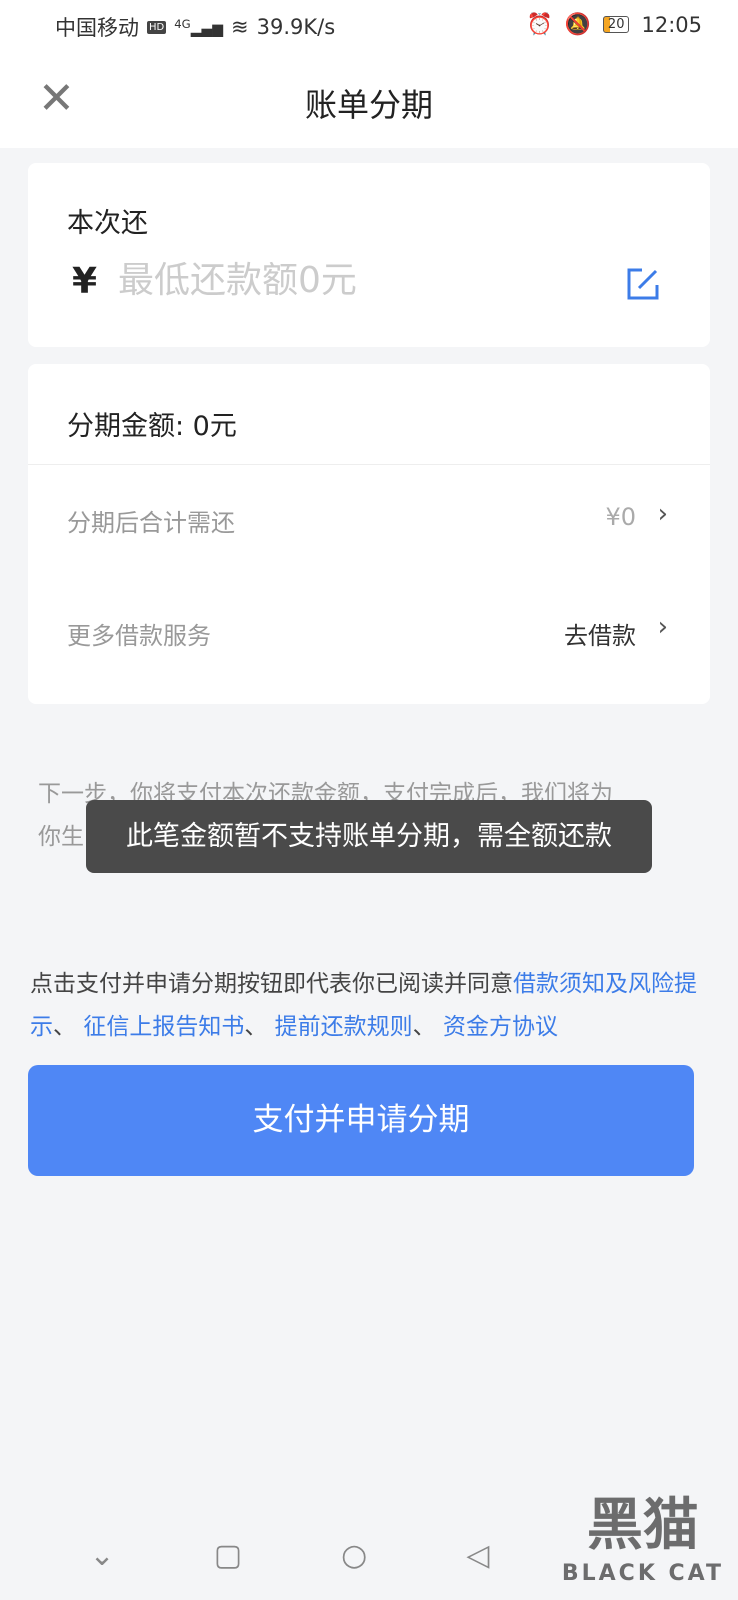 The width and height of the screenshot is (738, 1600). I want to click on wifi-icon: ≋, so click(240, 27).